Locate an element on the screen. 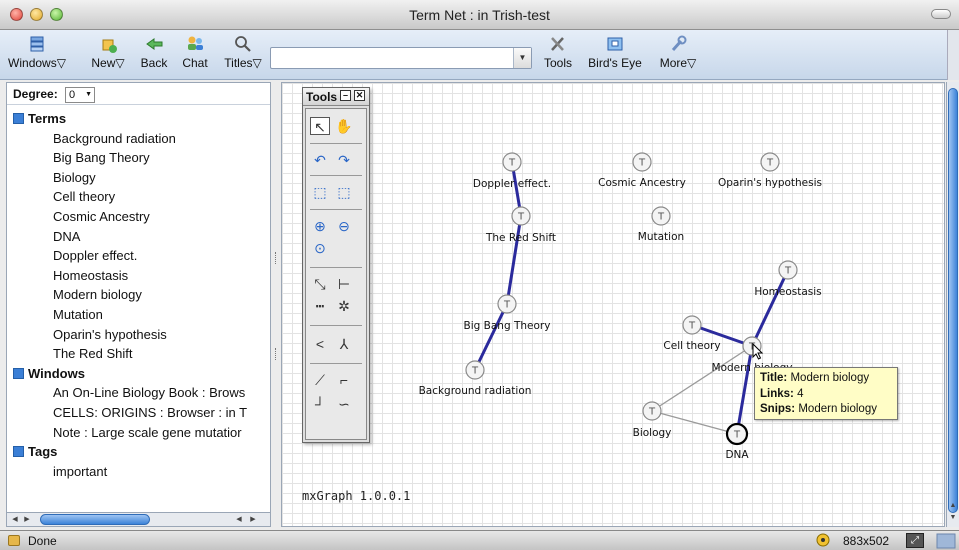 This screenshot has height=550, width=959. search-combo: ▼ is located at coordinates (401, 58).